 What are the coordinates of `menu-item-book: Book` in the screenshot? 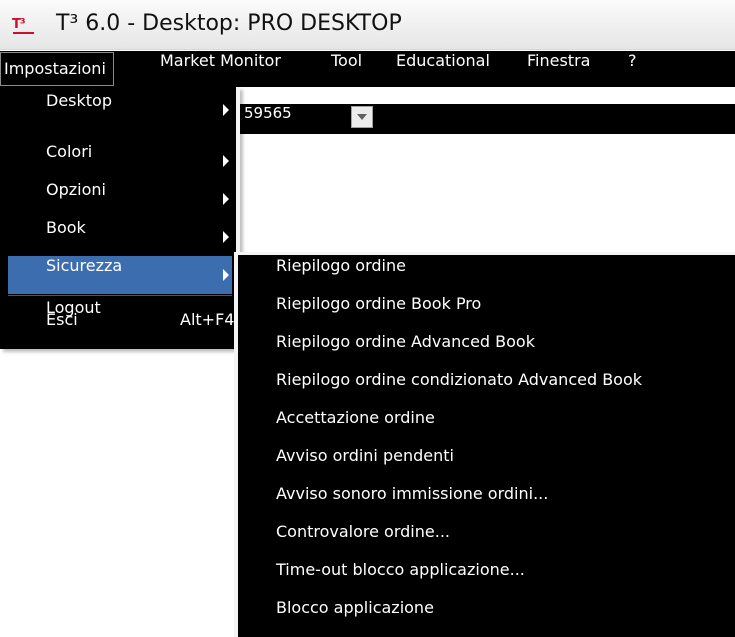 It's located at (120, 237).